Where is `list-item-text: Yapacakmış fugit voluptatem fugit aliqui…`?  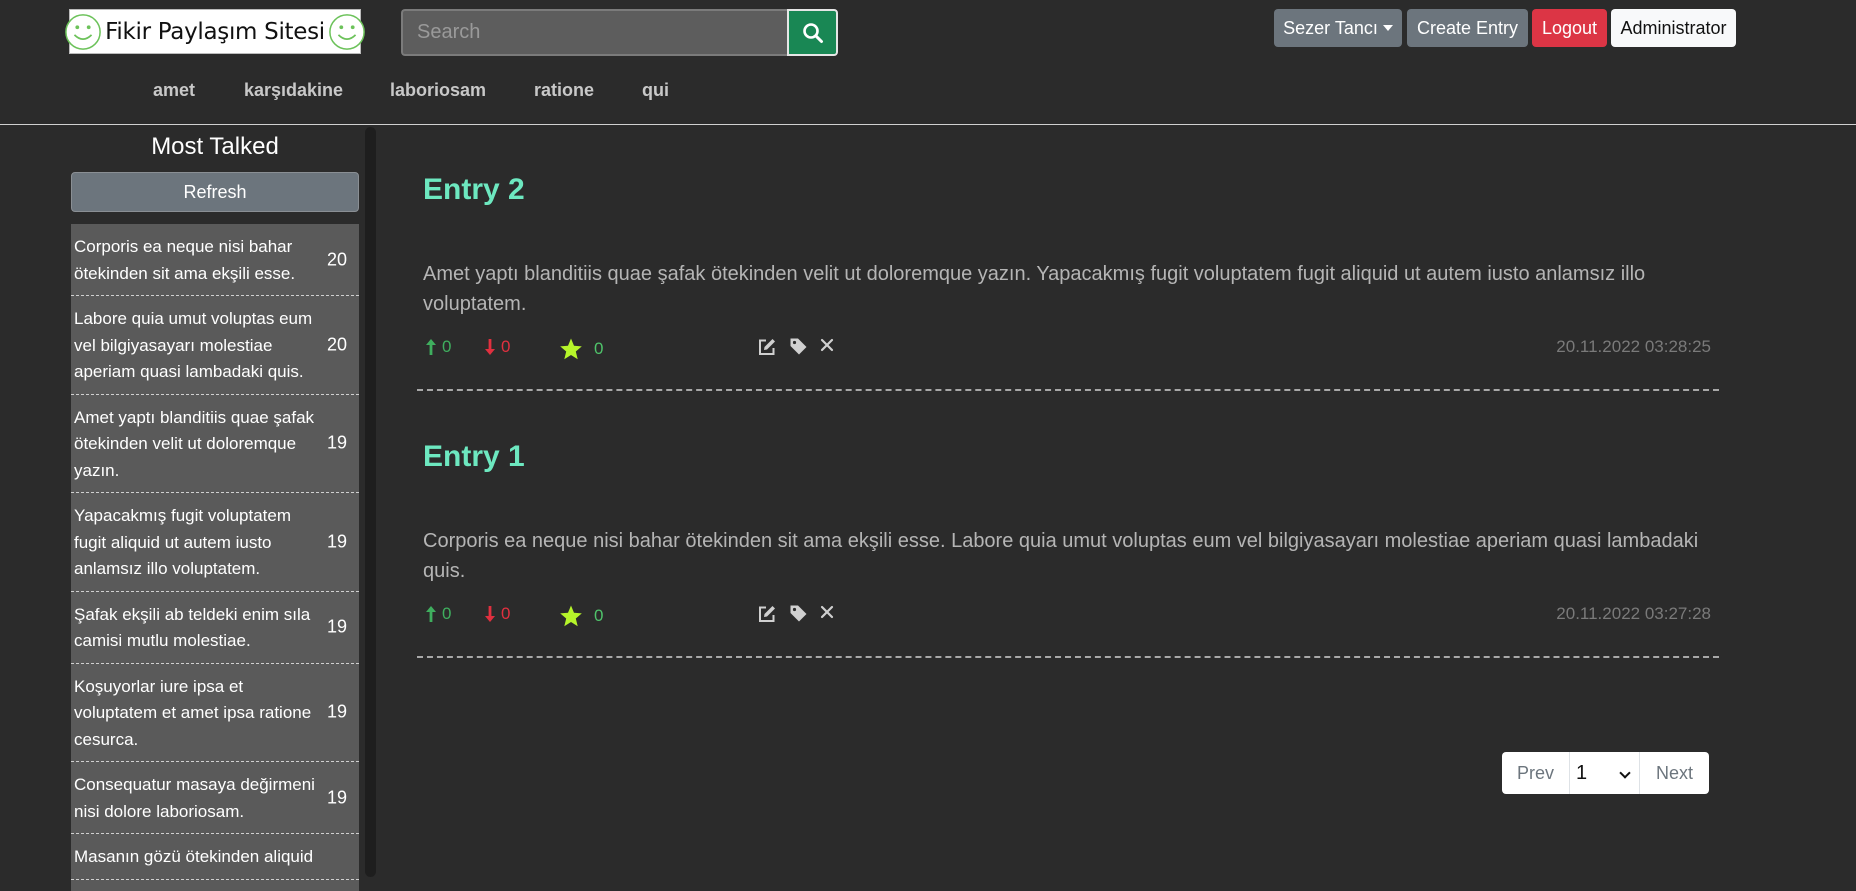
list-item-text: Yapacakmış fugit voluptatem fugit aliqui… is located at coordinates (183, 542).